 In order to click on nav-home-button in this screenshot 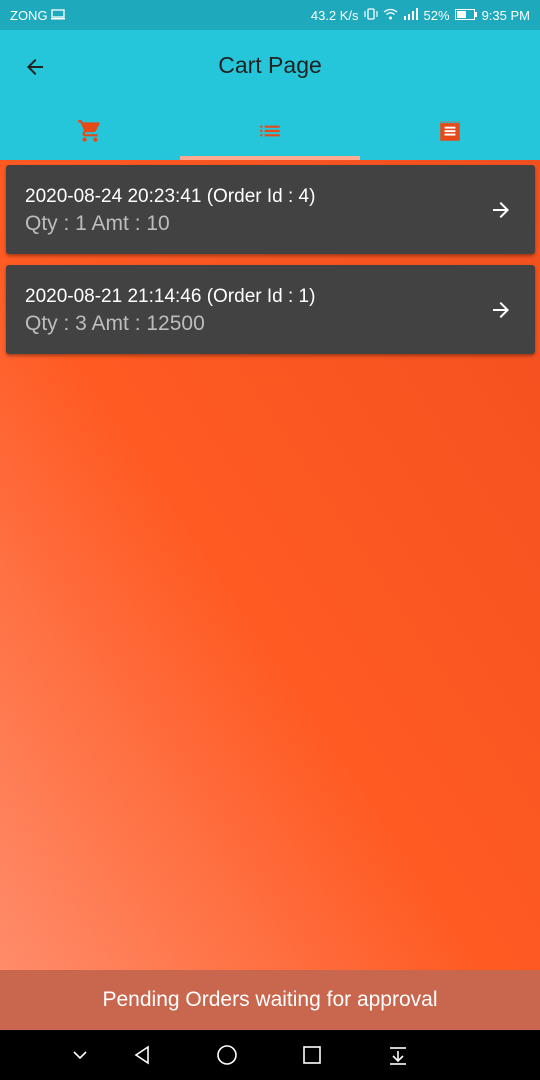, I will do `click(227, 1055)`.